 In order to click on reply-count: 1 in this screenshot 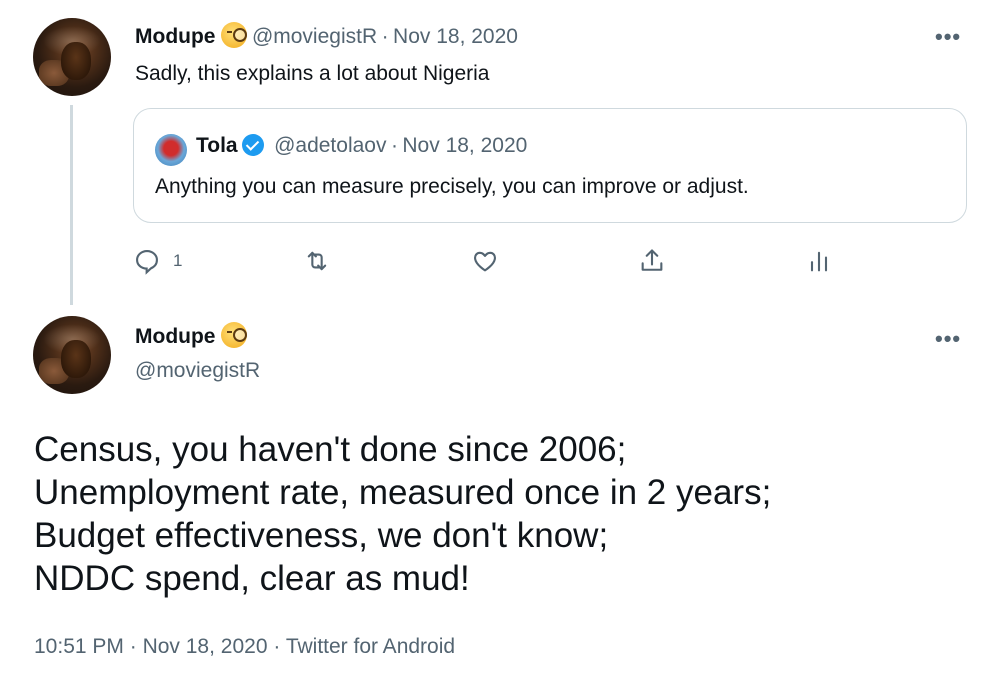, I will do `click(178, 260)`.